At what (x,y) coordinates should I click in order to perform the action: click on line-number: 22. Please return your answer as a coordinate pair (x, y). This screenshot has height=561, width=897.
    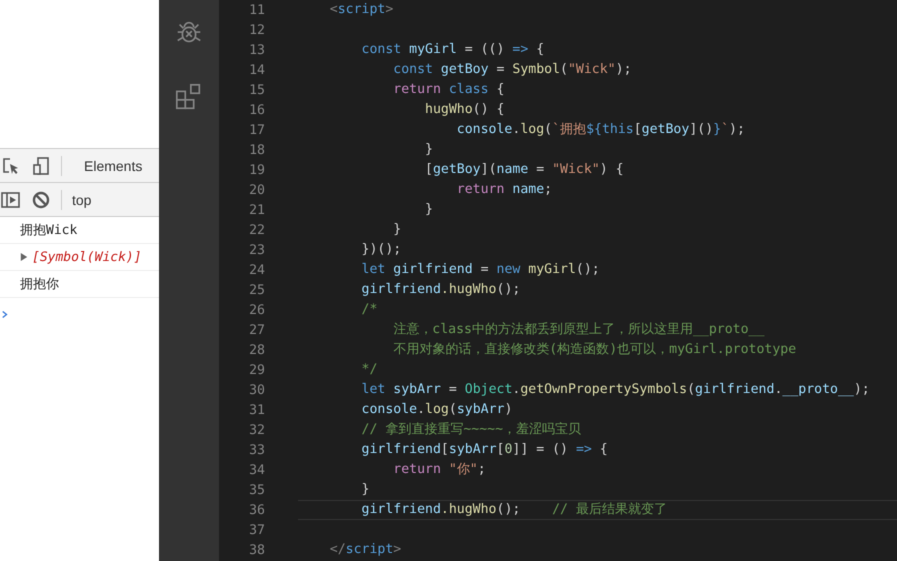
    Looking at the image, I should click on (256, 230).